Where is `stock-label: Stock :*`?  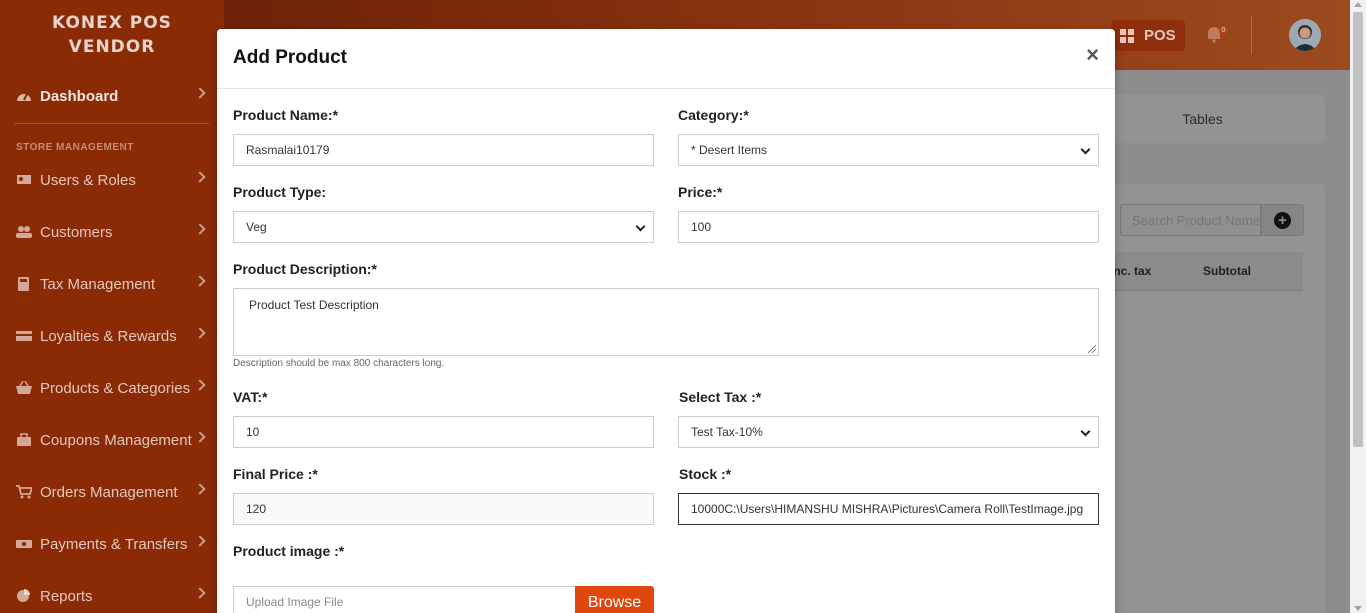 stock-label: Stock :* is located at coordinates (705, 474).